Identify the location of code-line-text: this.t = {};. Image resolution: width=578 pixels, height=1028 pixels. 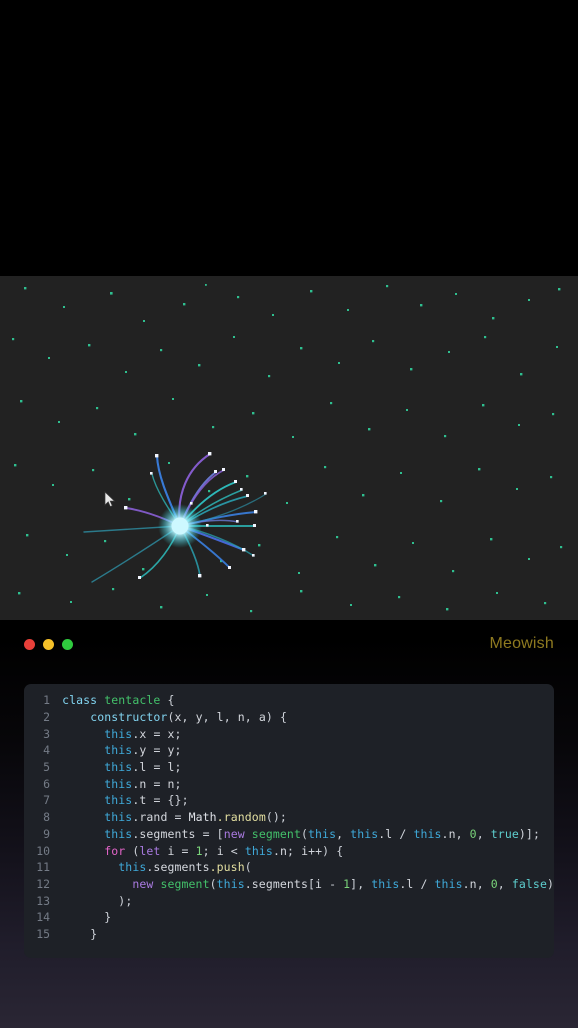
(146, 800).